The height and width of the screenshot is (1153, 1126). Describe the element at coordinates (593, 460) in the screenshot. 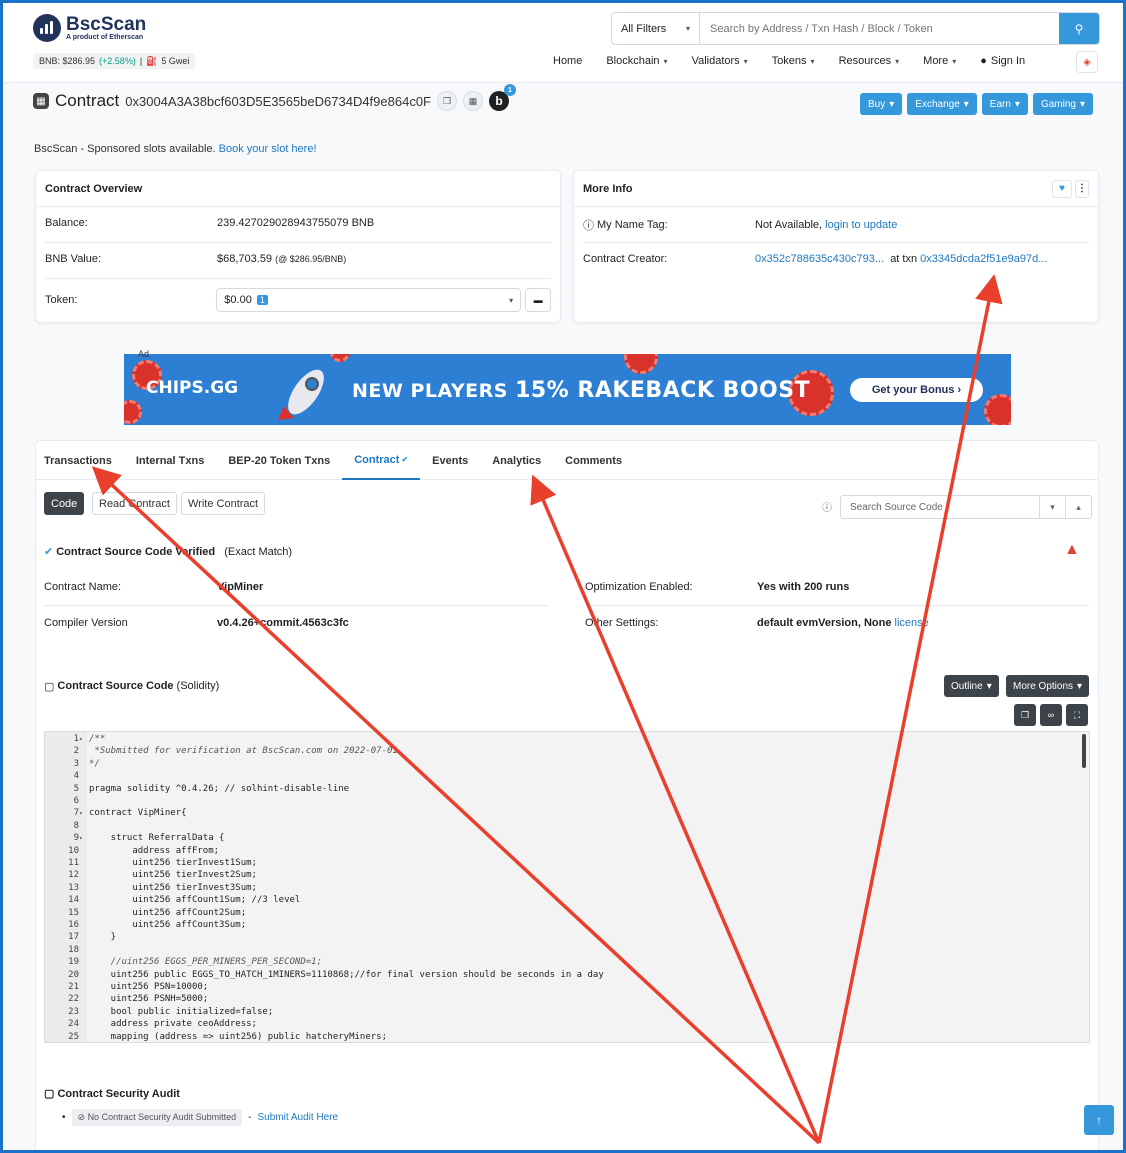

I see `tab-comments: Comments` at that location.